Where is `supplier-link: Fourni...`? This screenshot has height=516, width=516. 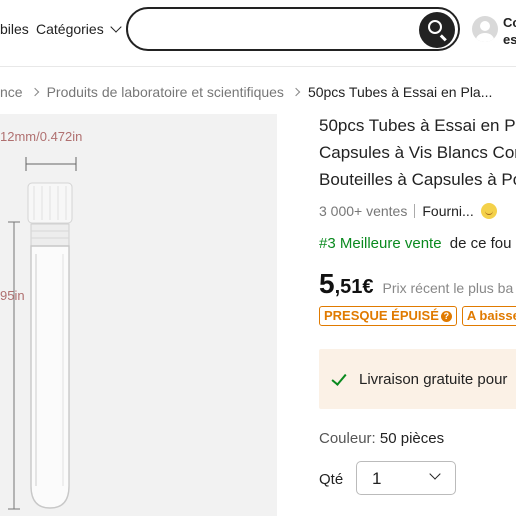 supplier-link: Fourni... is located at coordinates (447, 211).